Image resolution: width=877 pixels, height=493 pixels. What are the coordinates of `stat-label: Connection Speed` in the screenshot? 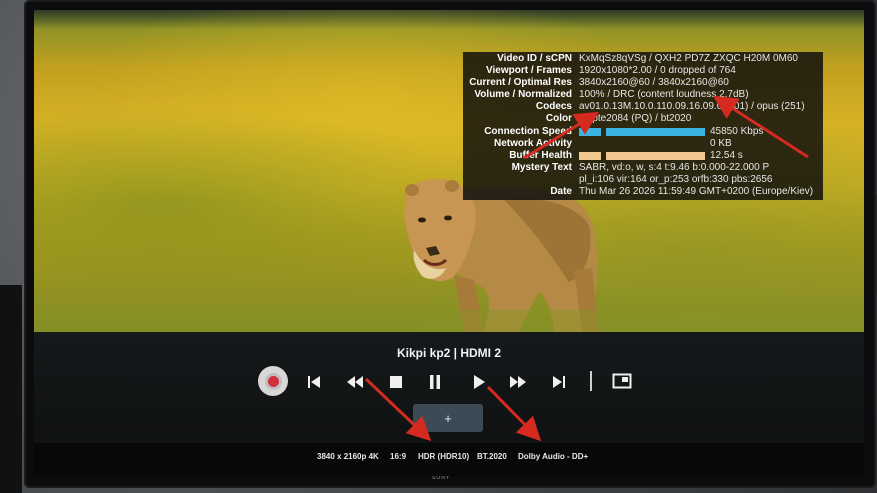 It's located at (528, 131).